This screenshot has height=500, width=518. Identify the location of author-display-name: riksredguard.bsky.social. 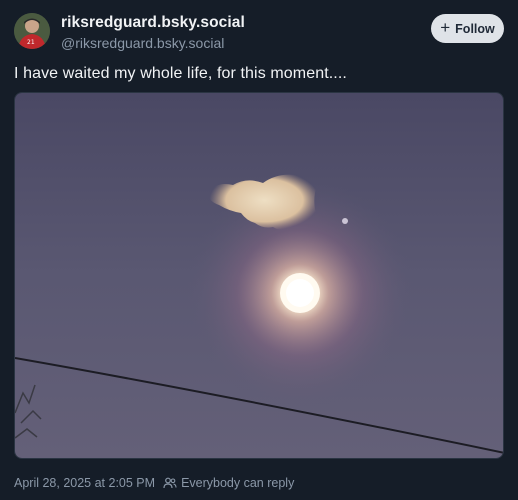
(153, 23).